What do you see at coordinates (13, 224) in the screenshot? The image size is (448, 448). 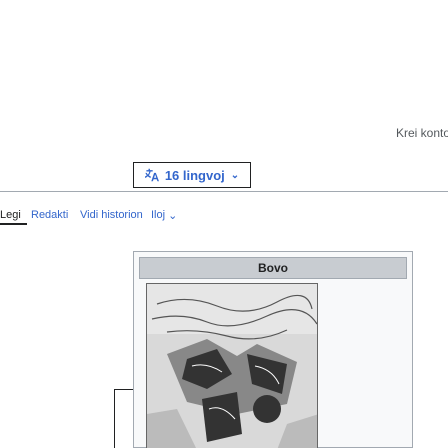 I see `active-tab-indicator` at bounding box center [13, 224].